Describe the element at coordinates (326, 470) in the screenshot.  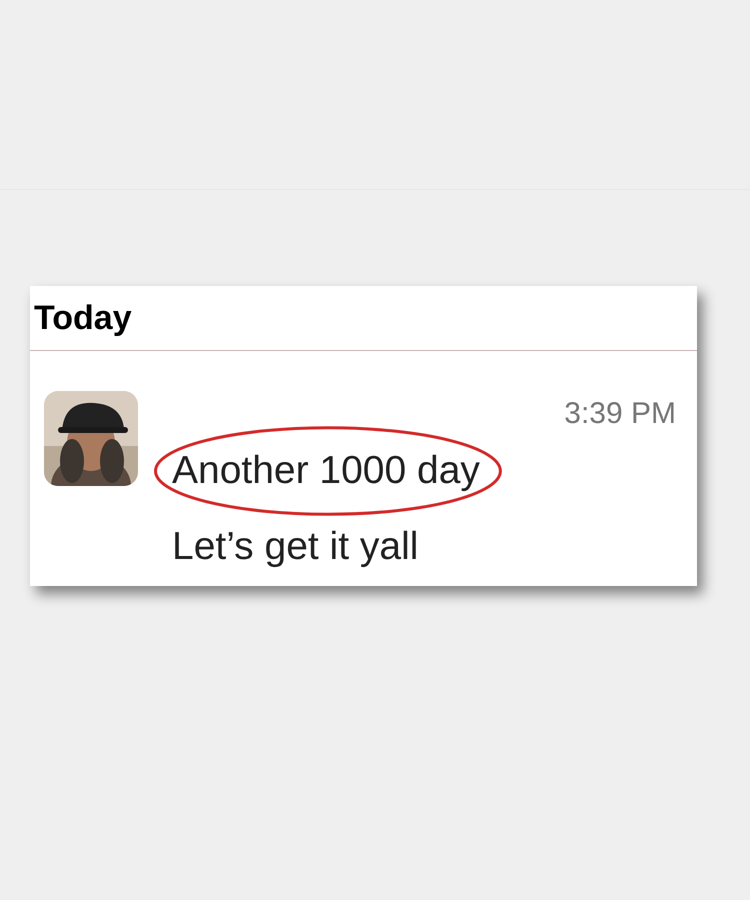
I see `message-text: Another 1000 day` at that location.